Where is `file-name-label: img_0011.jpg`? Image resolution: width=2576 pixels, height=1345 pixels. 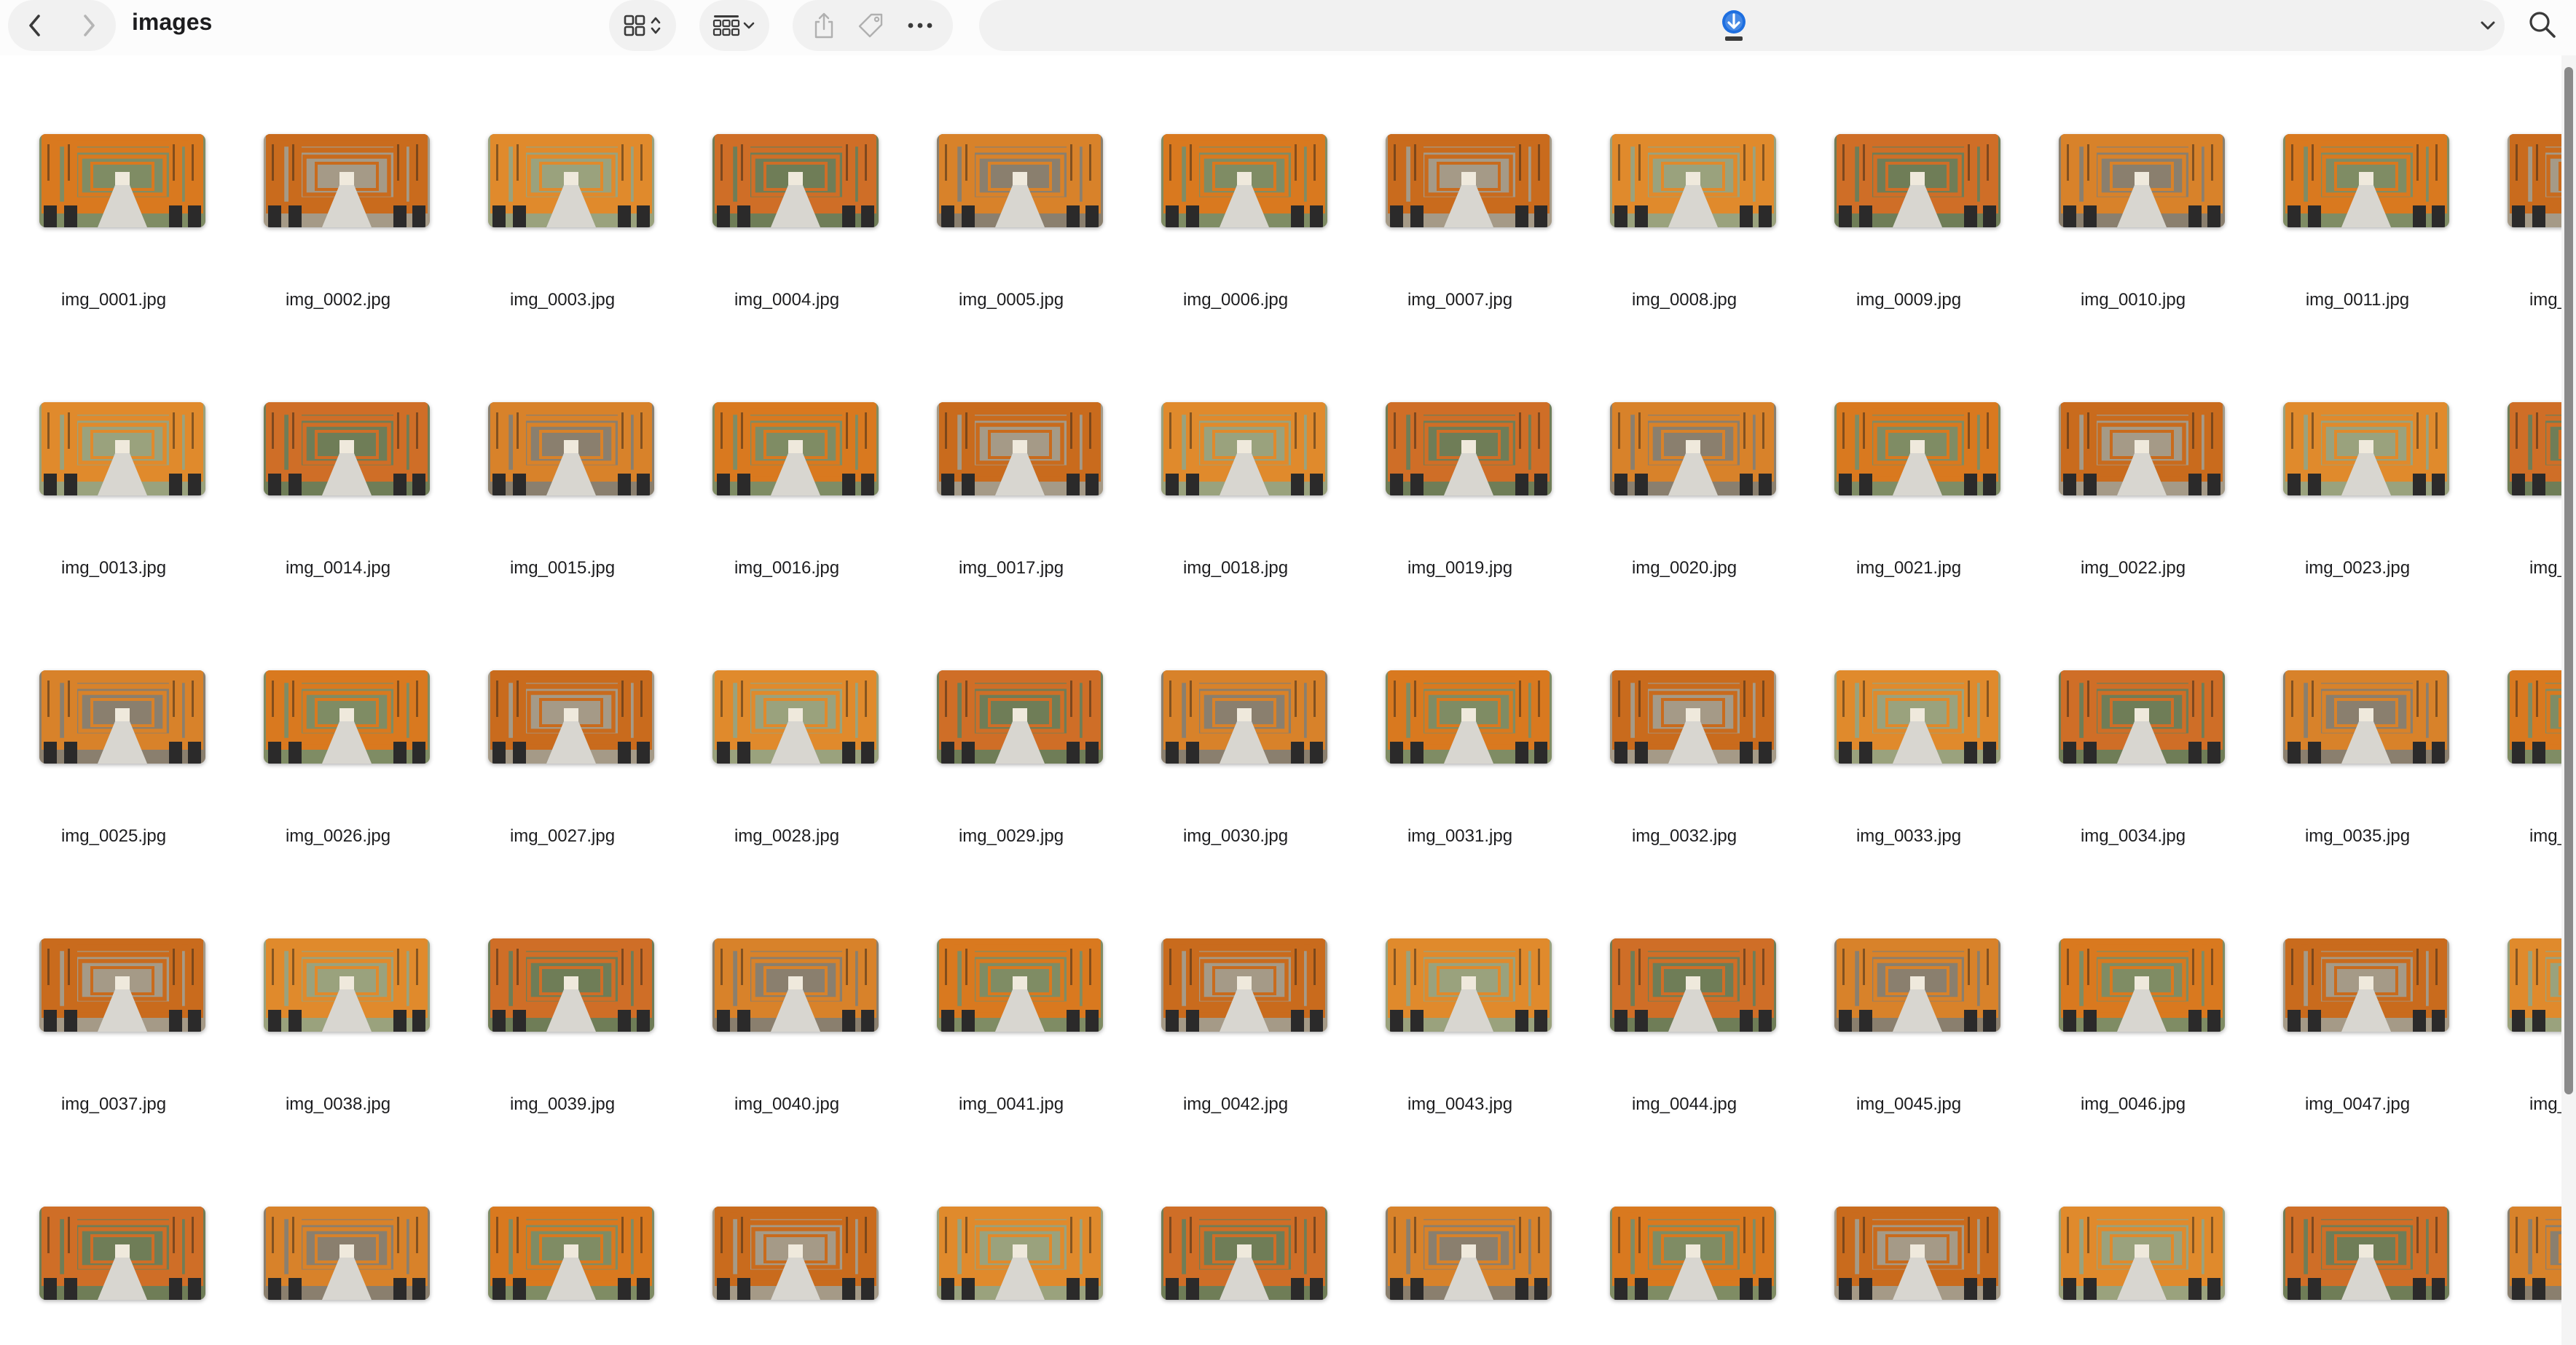 file-name-label: img_0011.jpg is located at coordinates (2357, 300).